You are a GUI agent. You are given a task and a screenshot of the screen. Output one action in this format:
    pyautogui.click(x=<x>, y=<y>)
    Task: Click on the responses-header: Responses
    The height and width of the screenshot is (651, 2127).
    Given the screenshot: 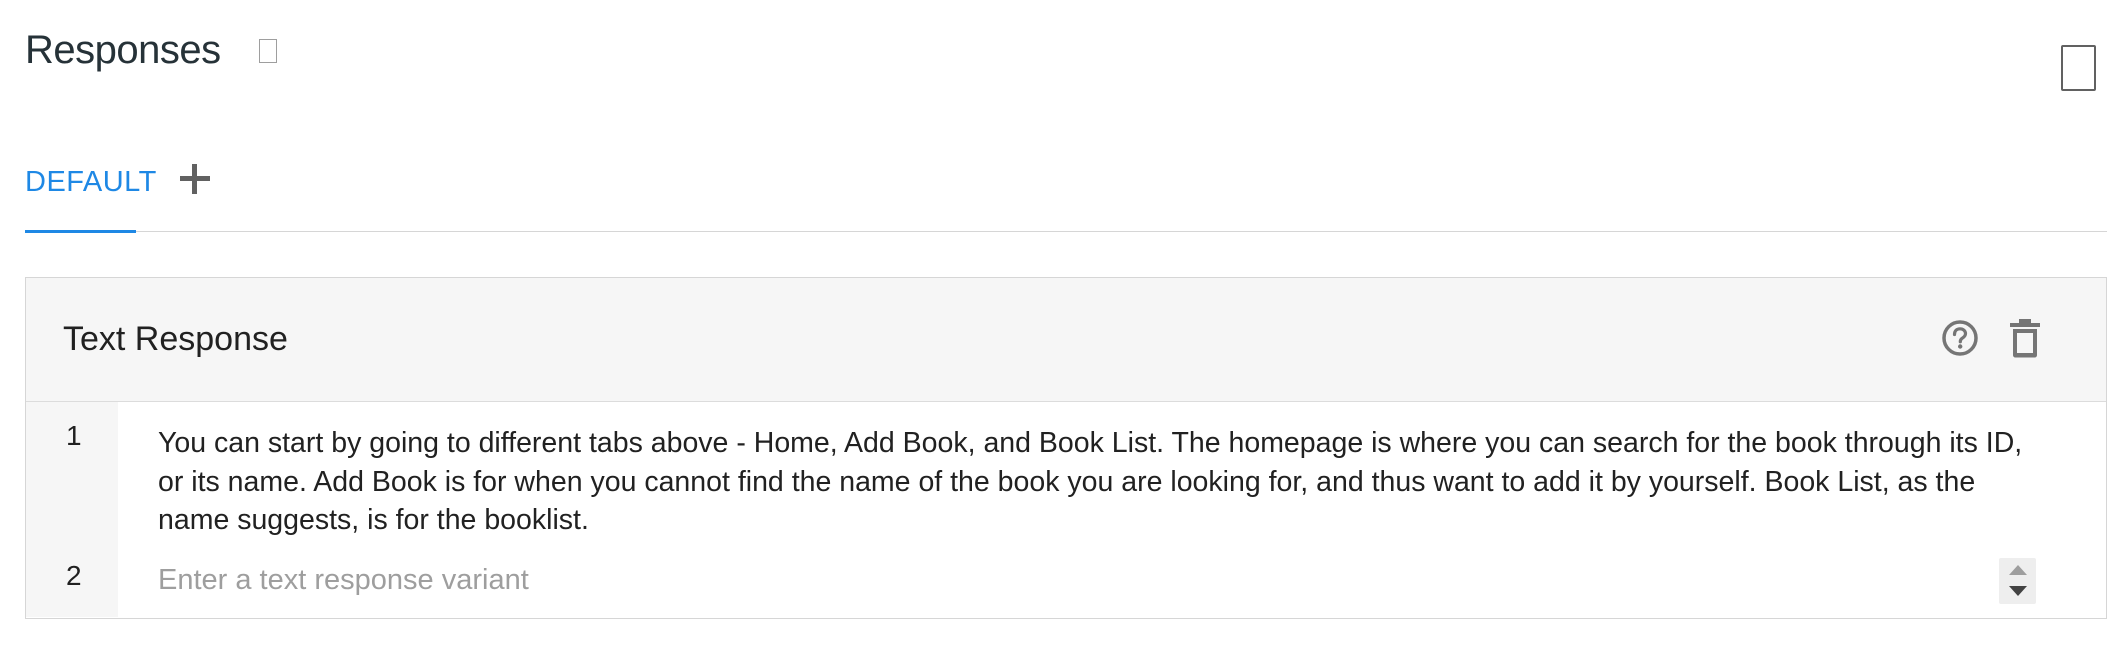 What is the action you would take?
    pyautogui.click(x=151, y=50)
    